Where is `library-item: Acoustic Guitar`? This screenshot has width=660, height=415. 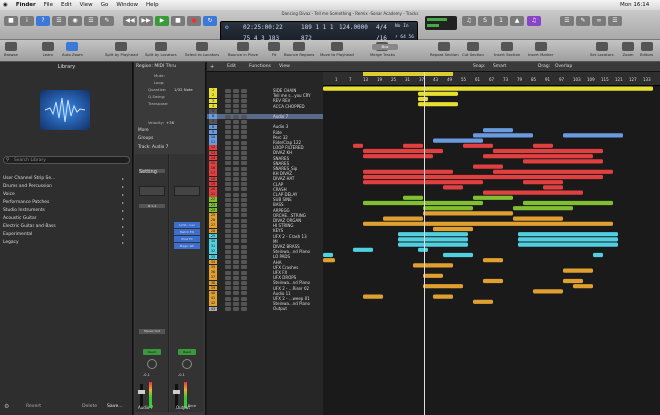 library-item: Acoustic Guitar is located at coordinates (19, 218).